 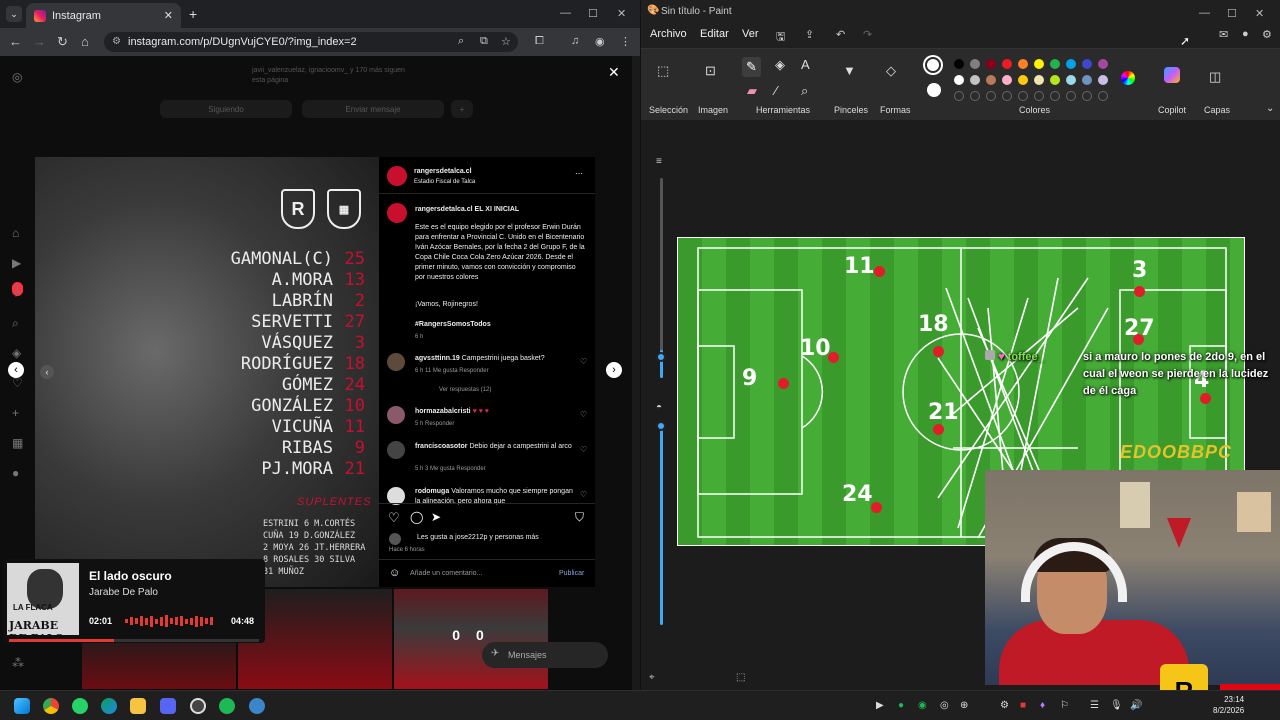 I want to click on layers-icon: ◫, so click(x=1215, y=77).